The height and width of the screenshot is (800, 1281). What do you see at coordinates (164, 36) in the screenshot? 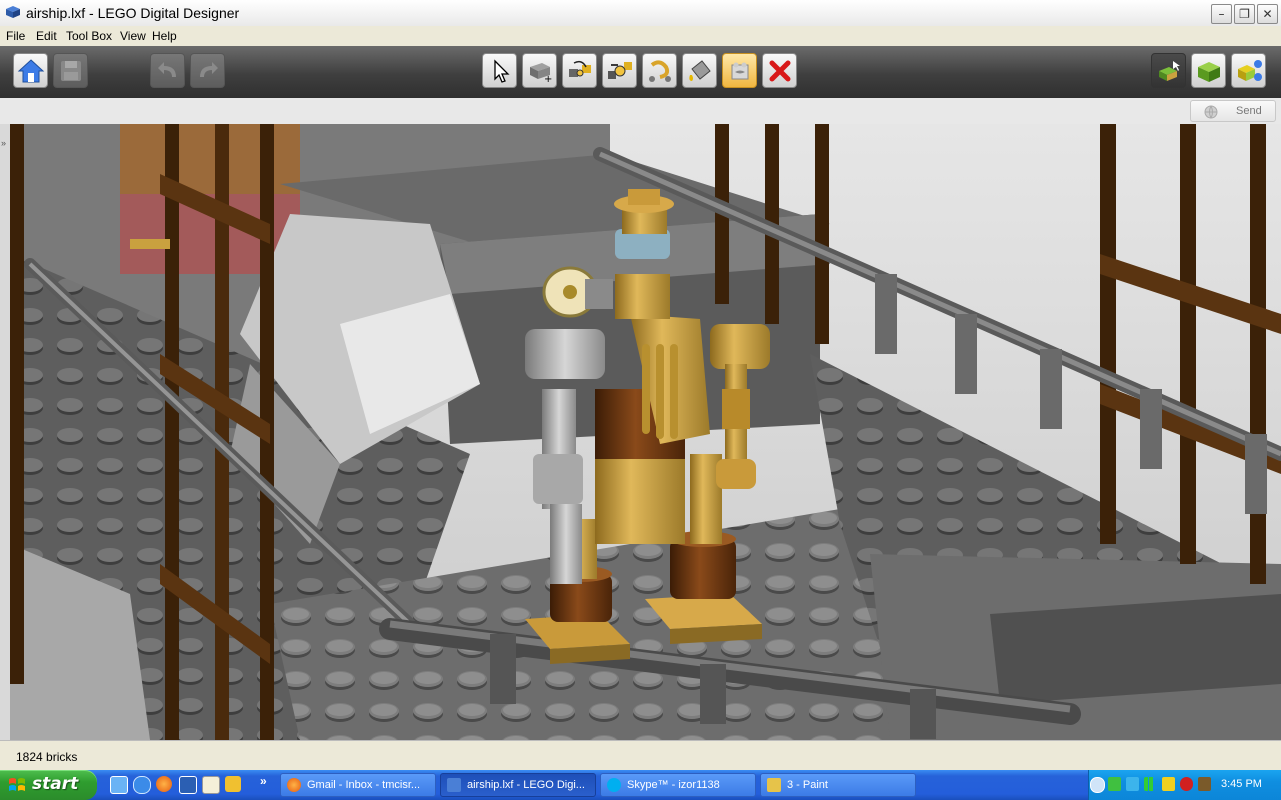
I see `menu-help: Help` at bounding box center [164, 36].